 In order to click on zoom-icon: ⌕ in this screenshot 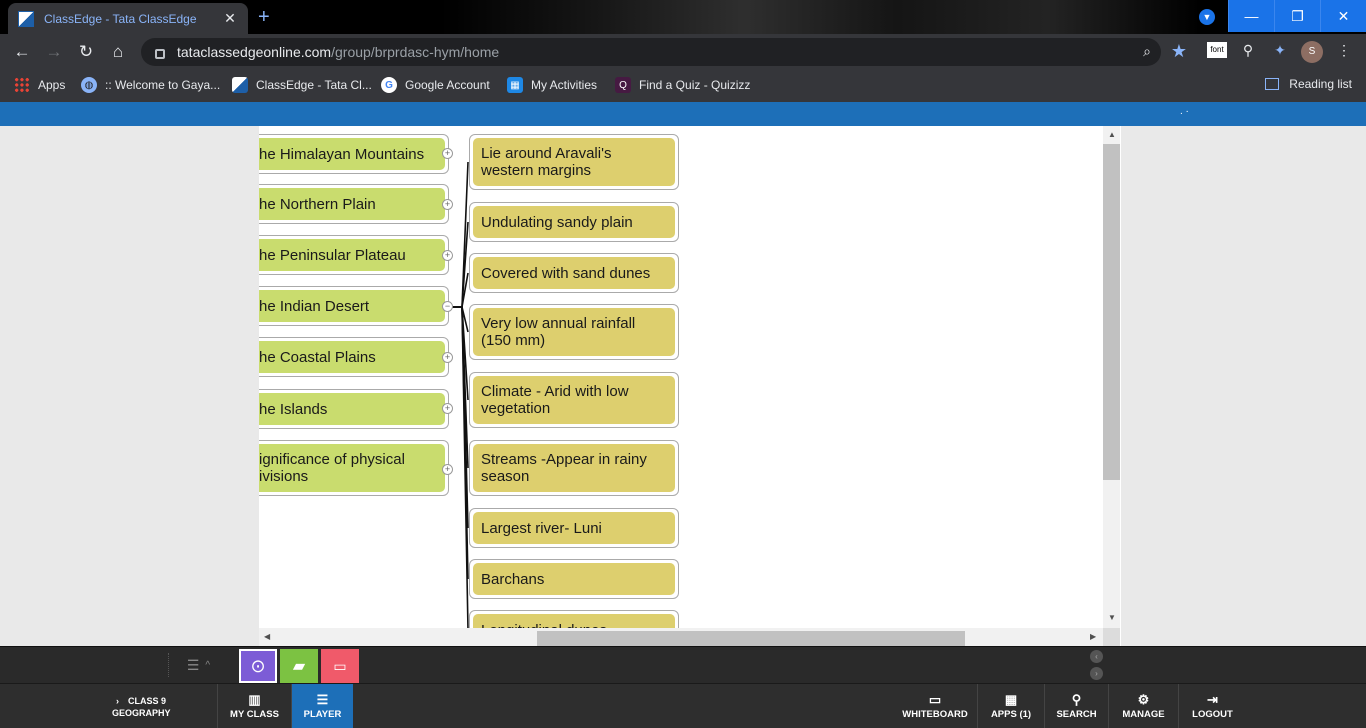, I will do `click(1147, 51)`.